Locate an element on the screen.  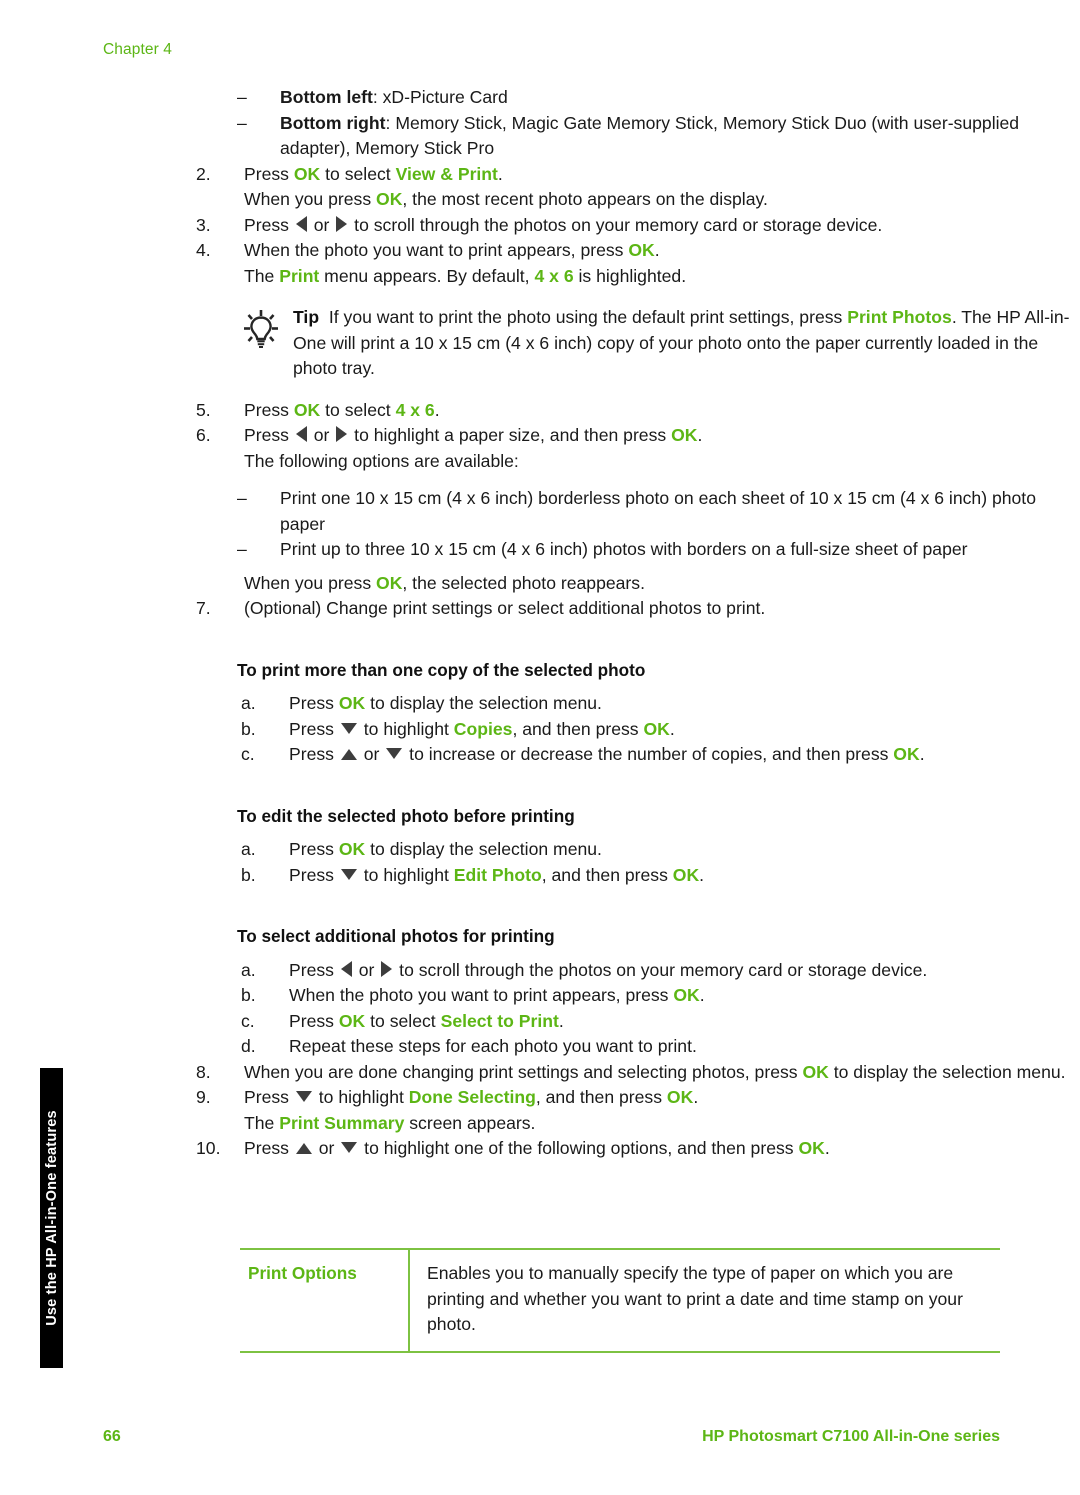
step-text: Press OK to select View & Print. is located at coordinates (662, 175).